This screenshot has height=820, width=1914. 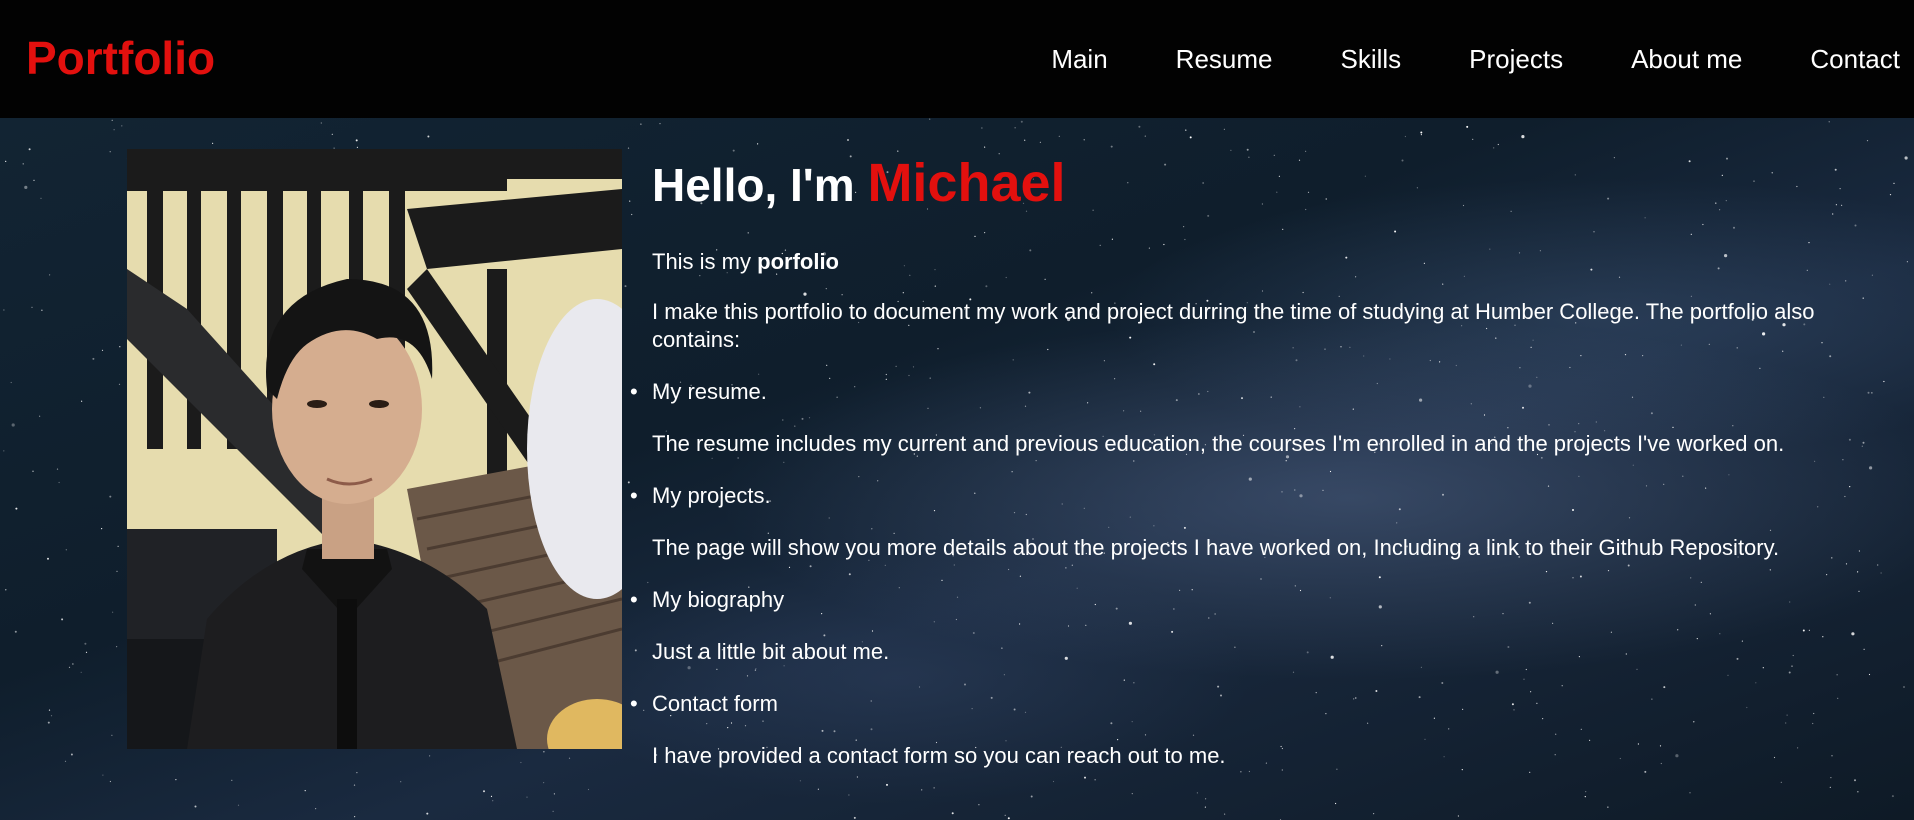 What do you see at coordinates (1855, 59) in the screenshot?
I see `nav-contact: Contact` at bounding box center [1855, 59].